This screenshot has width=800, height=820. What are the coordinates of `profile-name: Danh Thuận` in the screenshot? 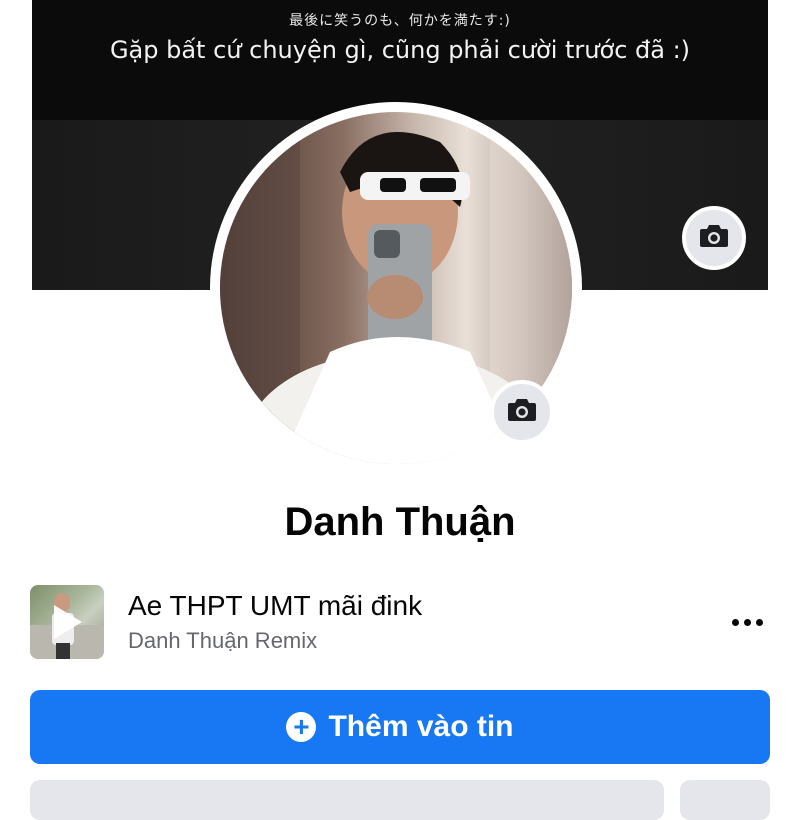 It's located at (400, 522).